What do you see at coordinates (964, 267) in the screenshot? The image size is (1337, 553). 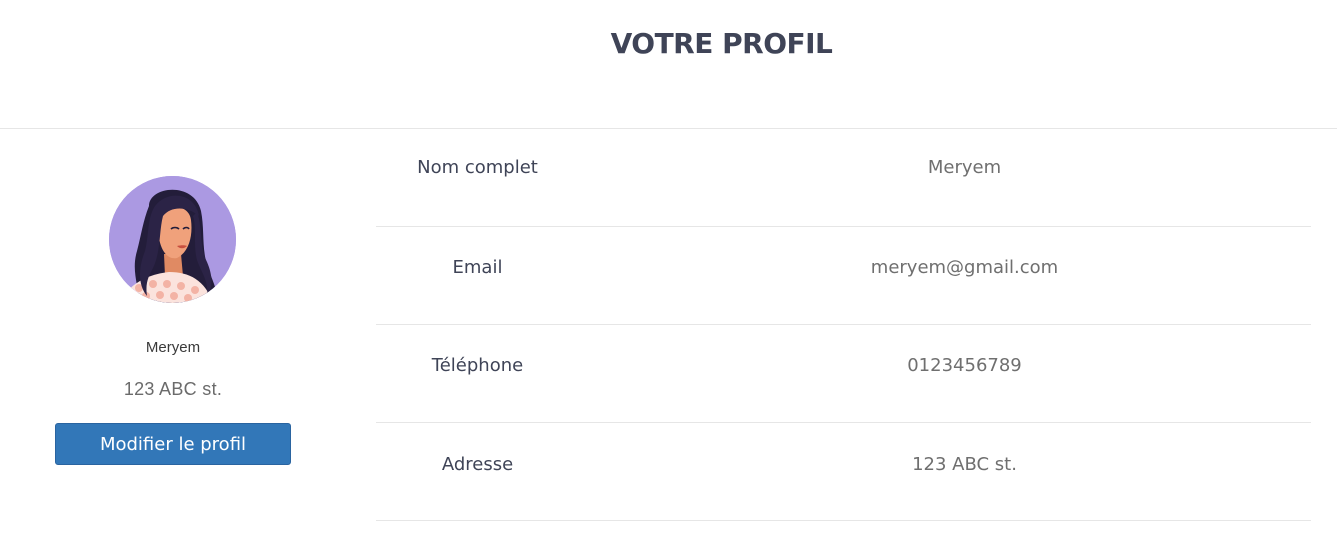 I see `info-value: meryem@gmail.com` at bounding box center [964, 267].